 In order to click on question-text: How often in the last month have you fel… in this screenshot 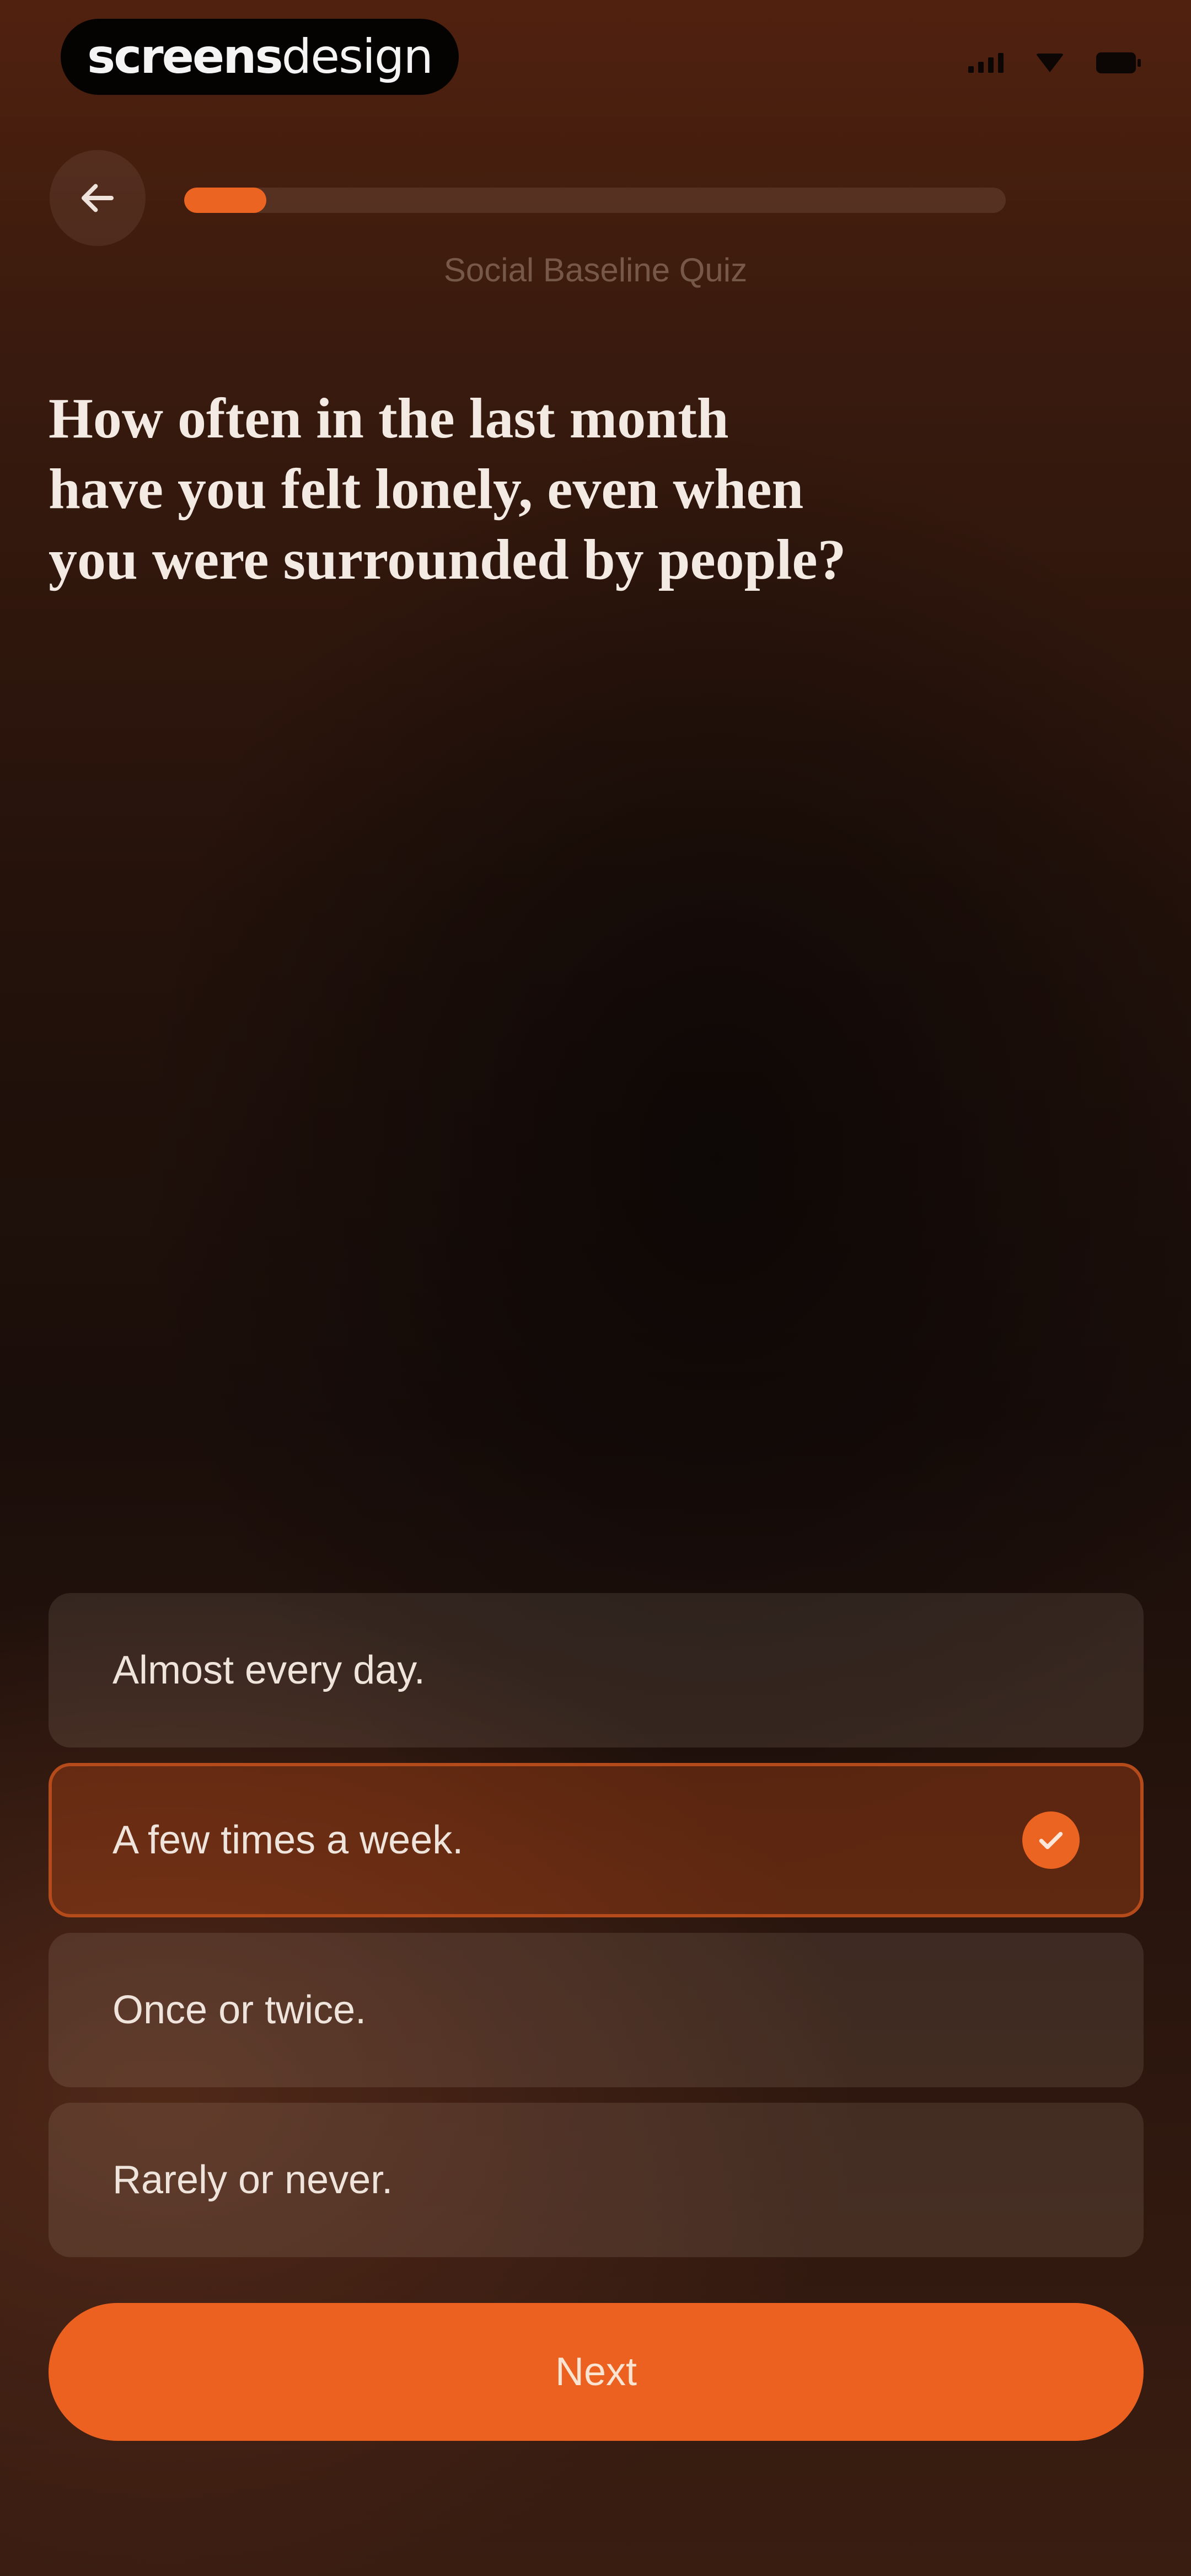, I will do `click(448, 489)`.